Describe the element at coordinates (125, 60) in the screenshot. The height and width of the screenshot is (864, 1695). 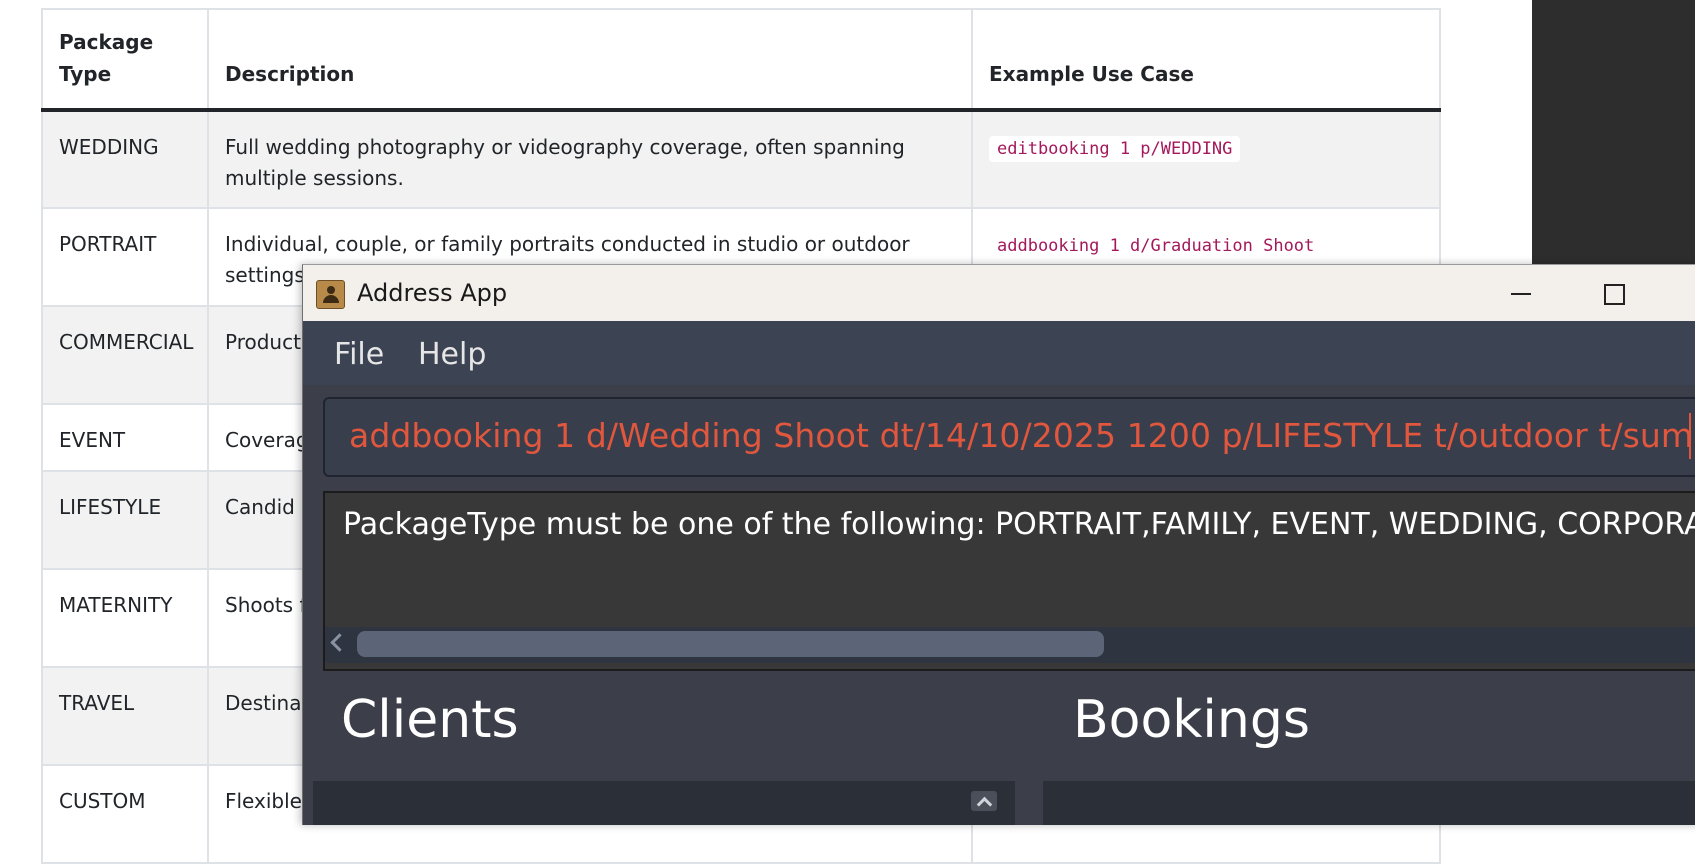
I see `header-package-type: Package Type` at that location.